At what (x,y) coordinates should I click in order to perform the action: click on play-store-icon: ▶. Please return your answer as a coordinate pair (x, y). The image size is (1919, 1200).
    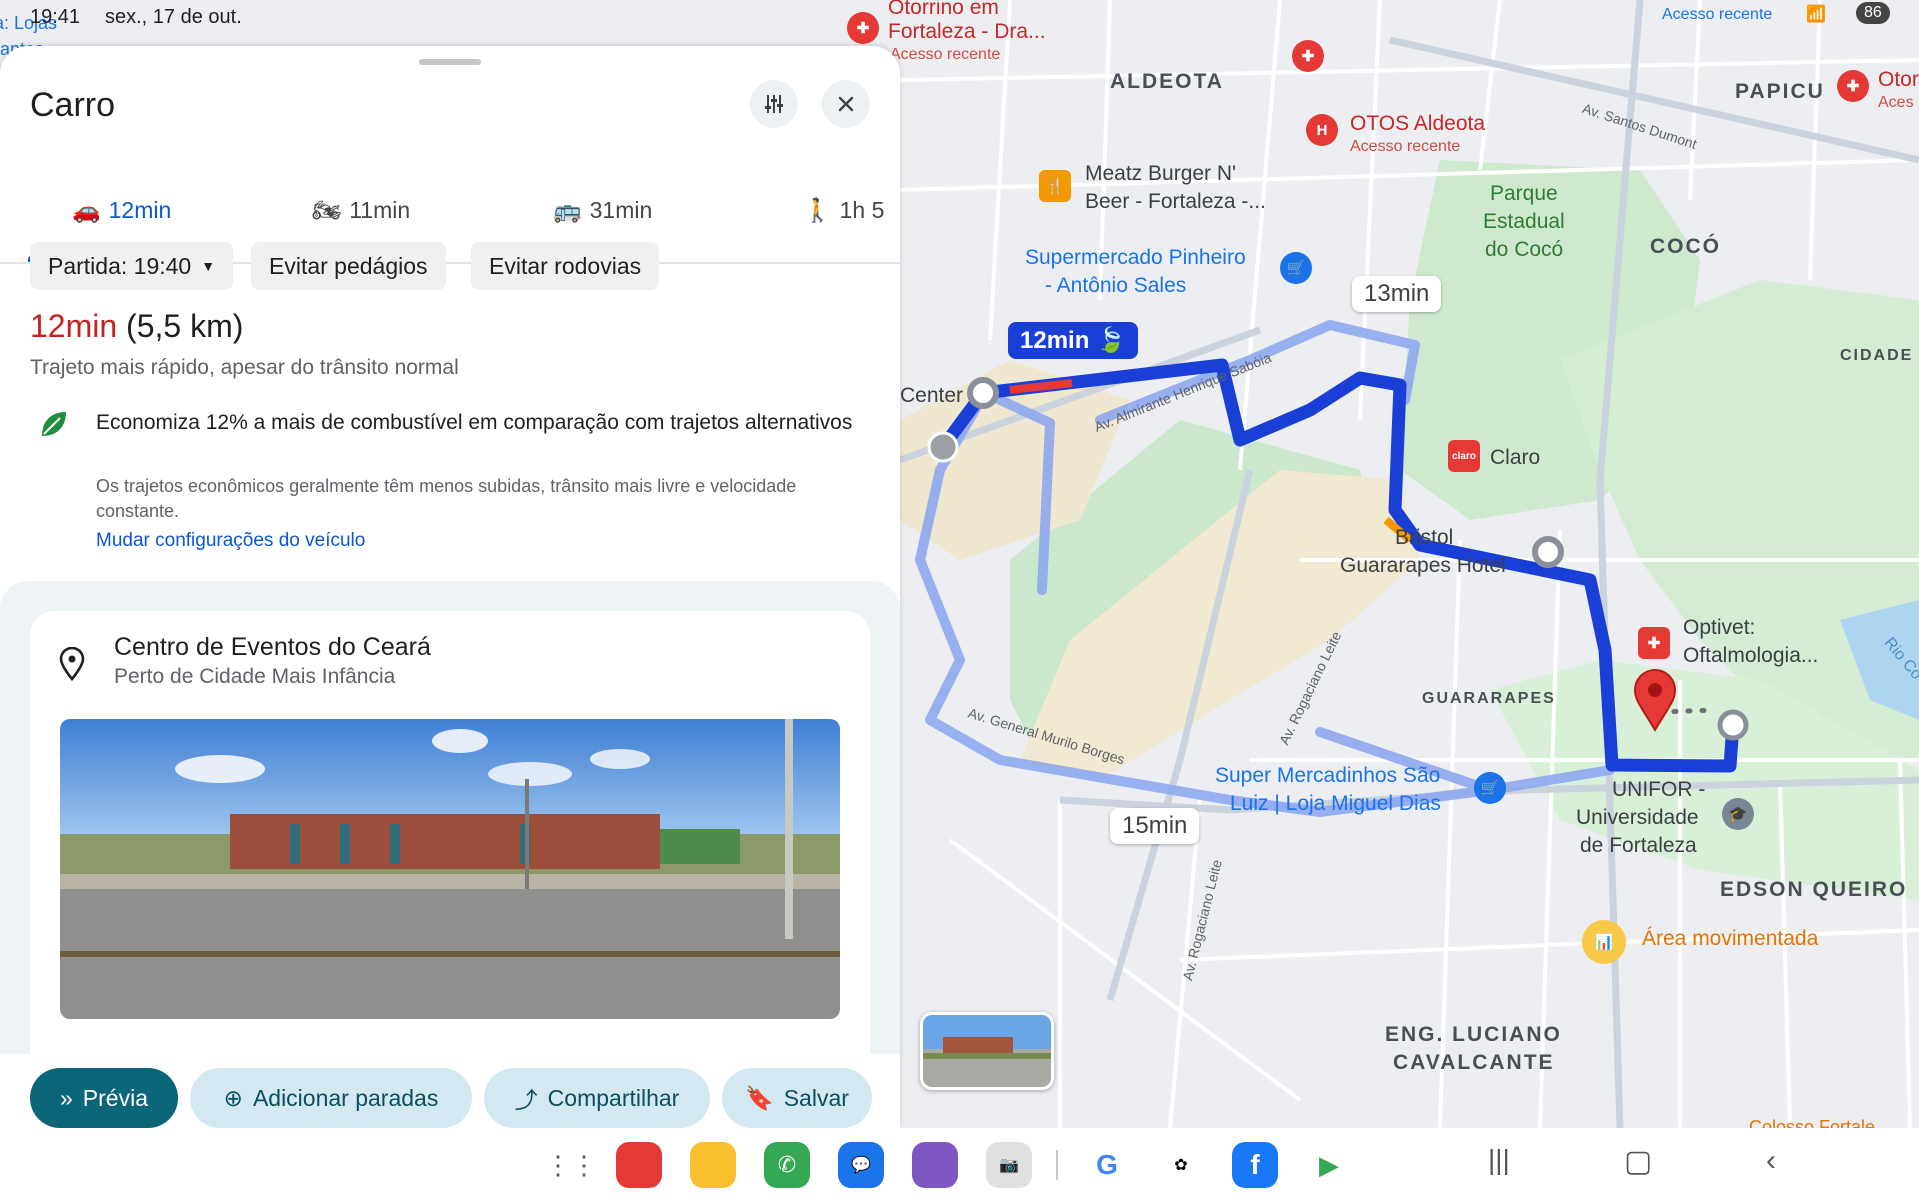
    Looking at the image, I should click on (1329, 1165).